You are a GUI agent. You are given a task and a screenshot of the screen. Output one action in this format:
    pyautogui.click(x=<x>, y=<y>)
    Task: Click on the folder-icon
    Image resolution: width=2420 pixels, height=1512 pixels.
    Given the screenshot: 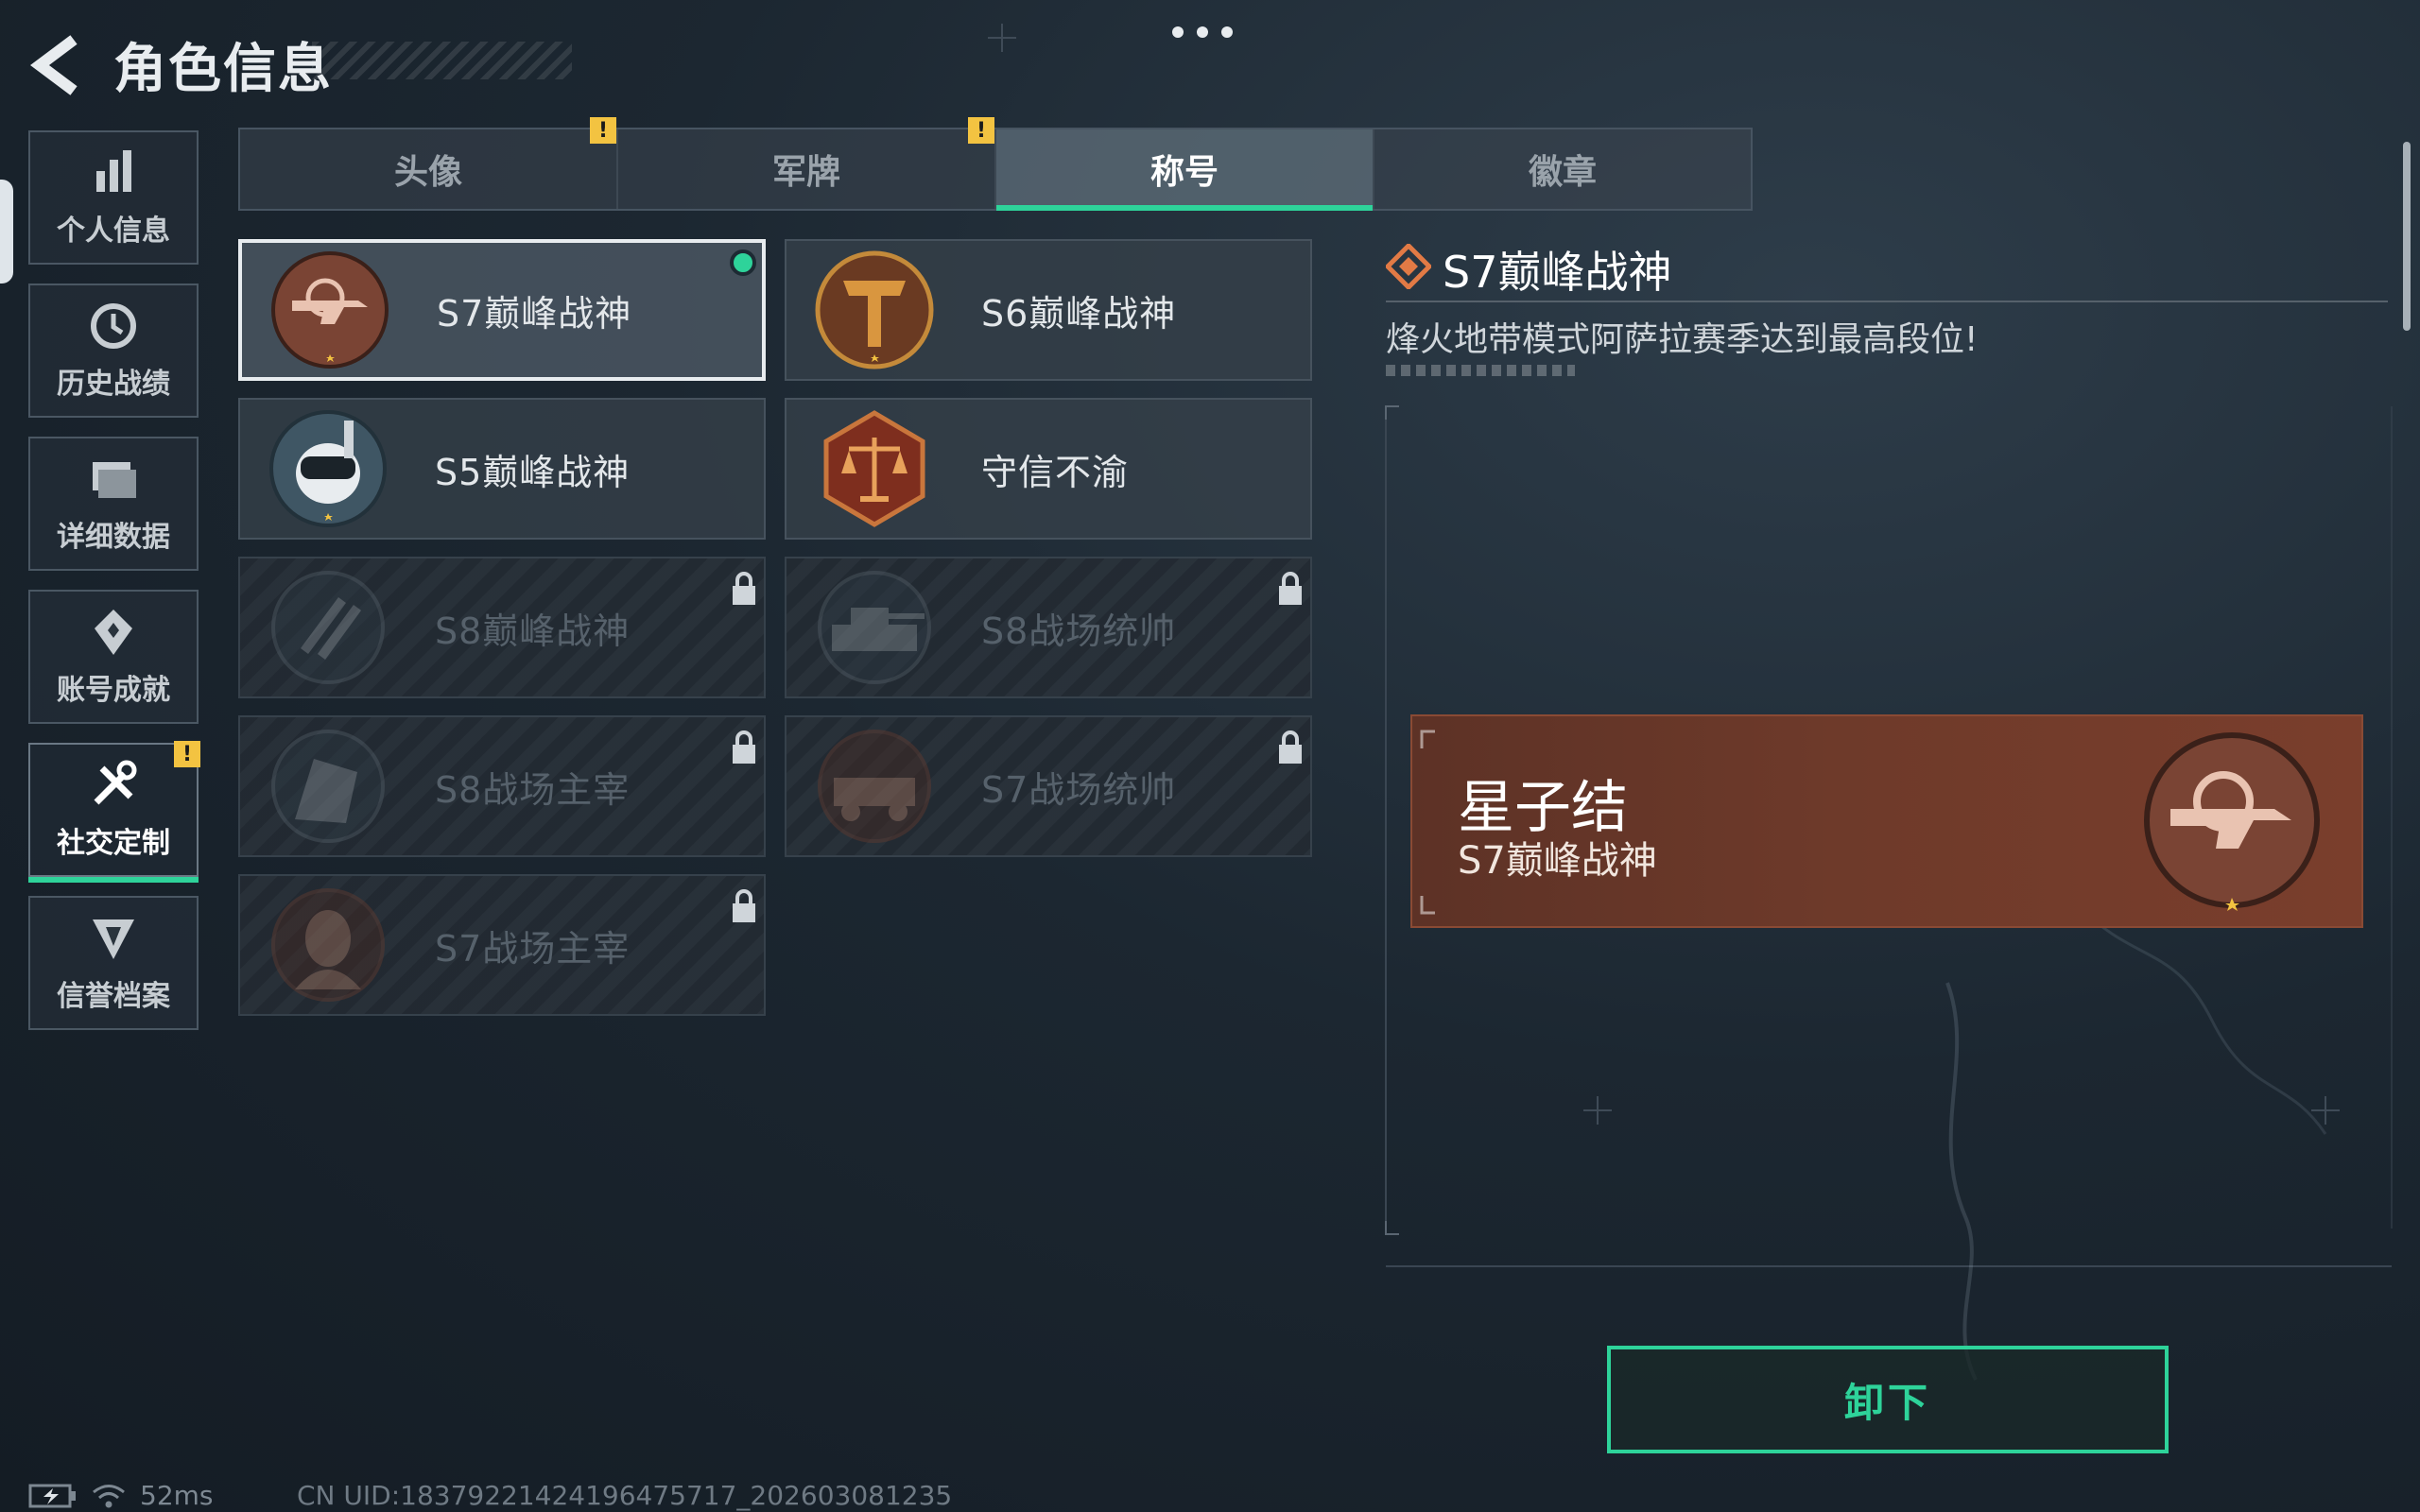 What is the action you would take?
    pyautogui.click(x=115, y=480)
    